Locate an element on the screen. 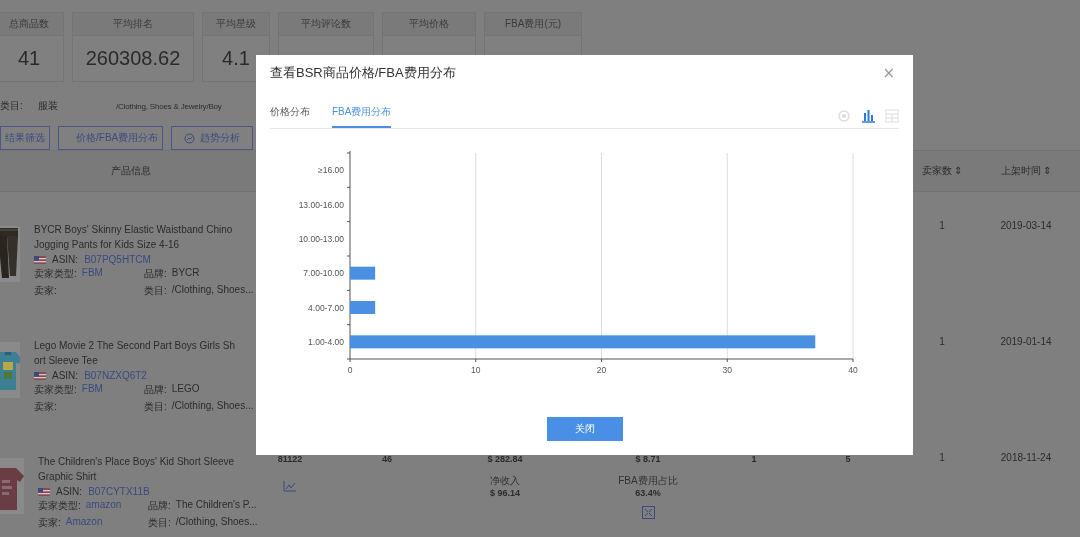 The height and width of the screenshot is (537, 1080). category-path: /Clothing, Shoes & Jewelry/Boy is located at coordinates (169, 106).